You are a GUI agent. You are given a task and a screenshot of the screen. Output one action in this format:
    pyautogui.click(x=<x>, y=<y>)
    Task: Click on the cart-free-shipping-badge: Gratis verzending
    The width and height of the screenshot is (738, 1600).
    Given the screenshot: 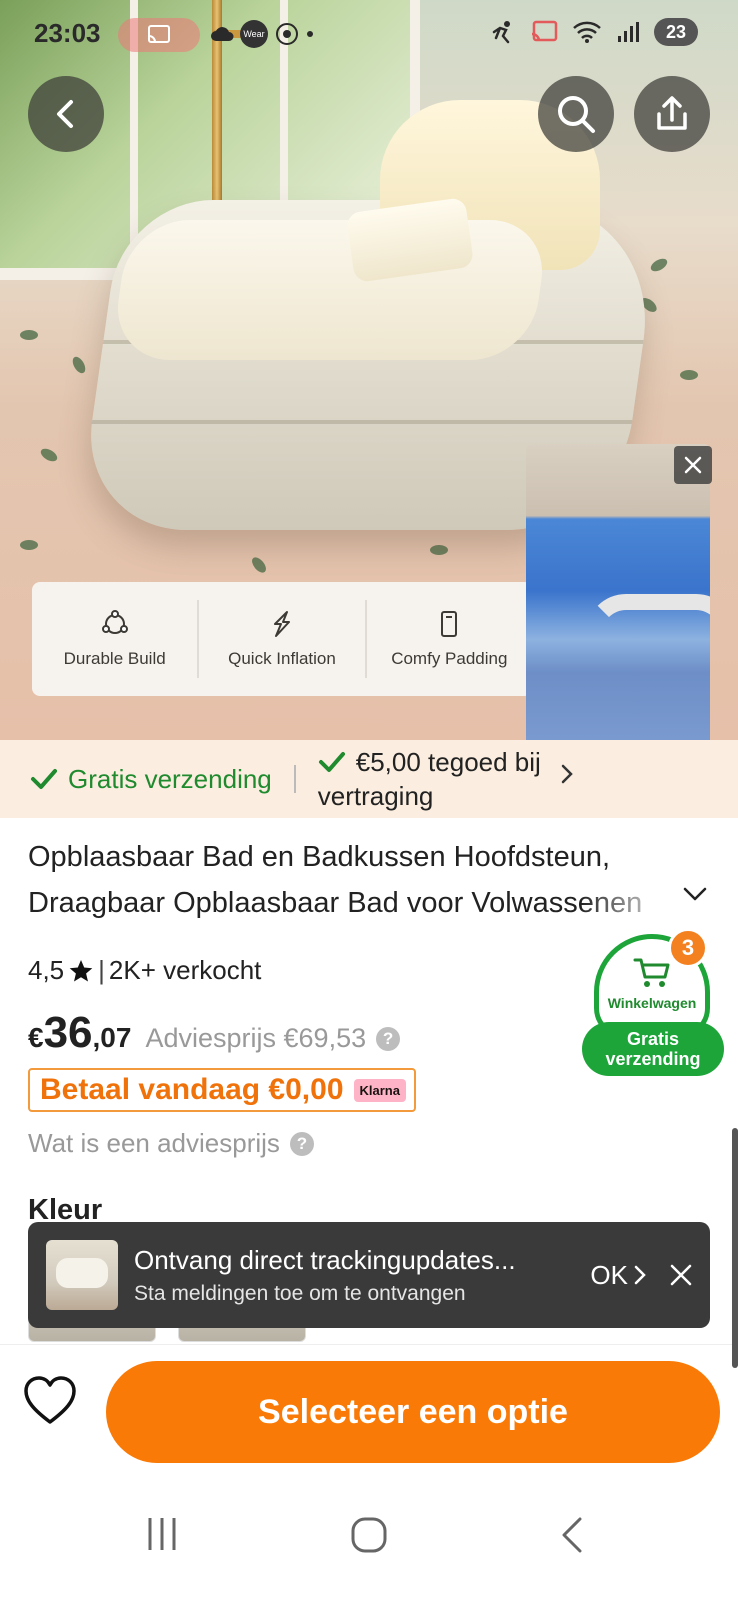 What is the action you would take?
    pyautogui.click(x=653, y=1049)
    